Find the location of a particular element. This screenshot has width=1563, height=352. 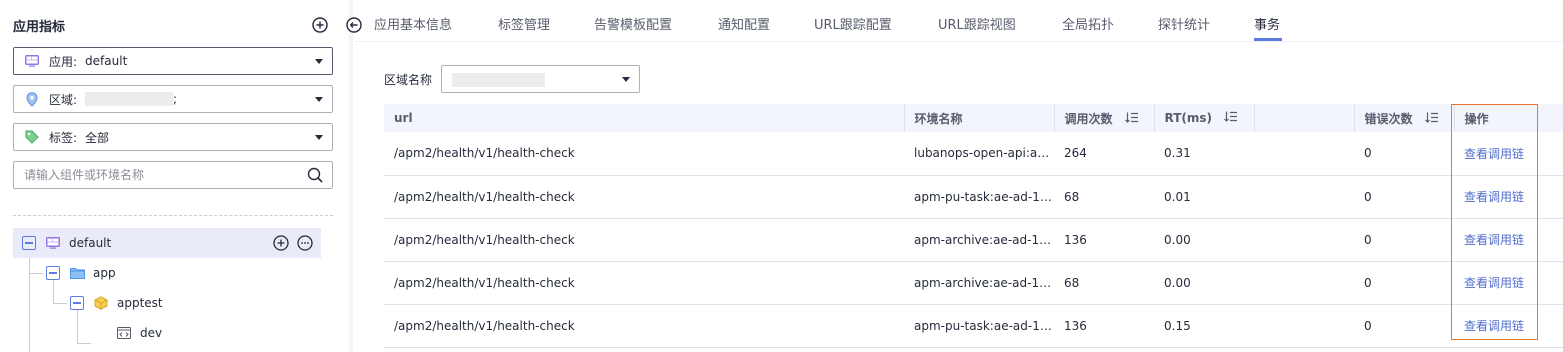

column-header-url: url is located at coordinates (644, 118).